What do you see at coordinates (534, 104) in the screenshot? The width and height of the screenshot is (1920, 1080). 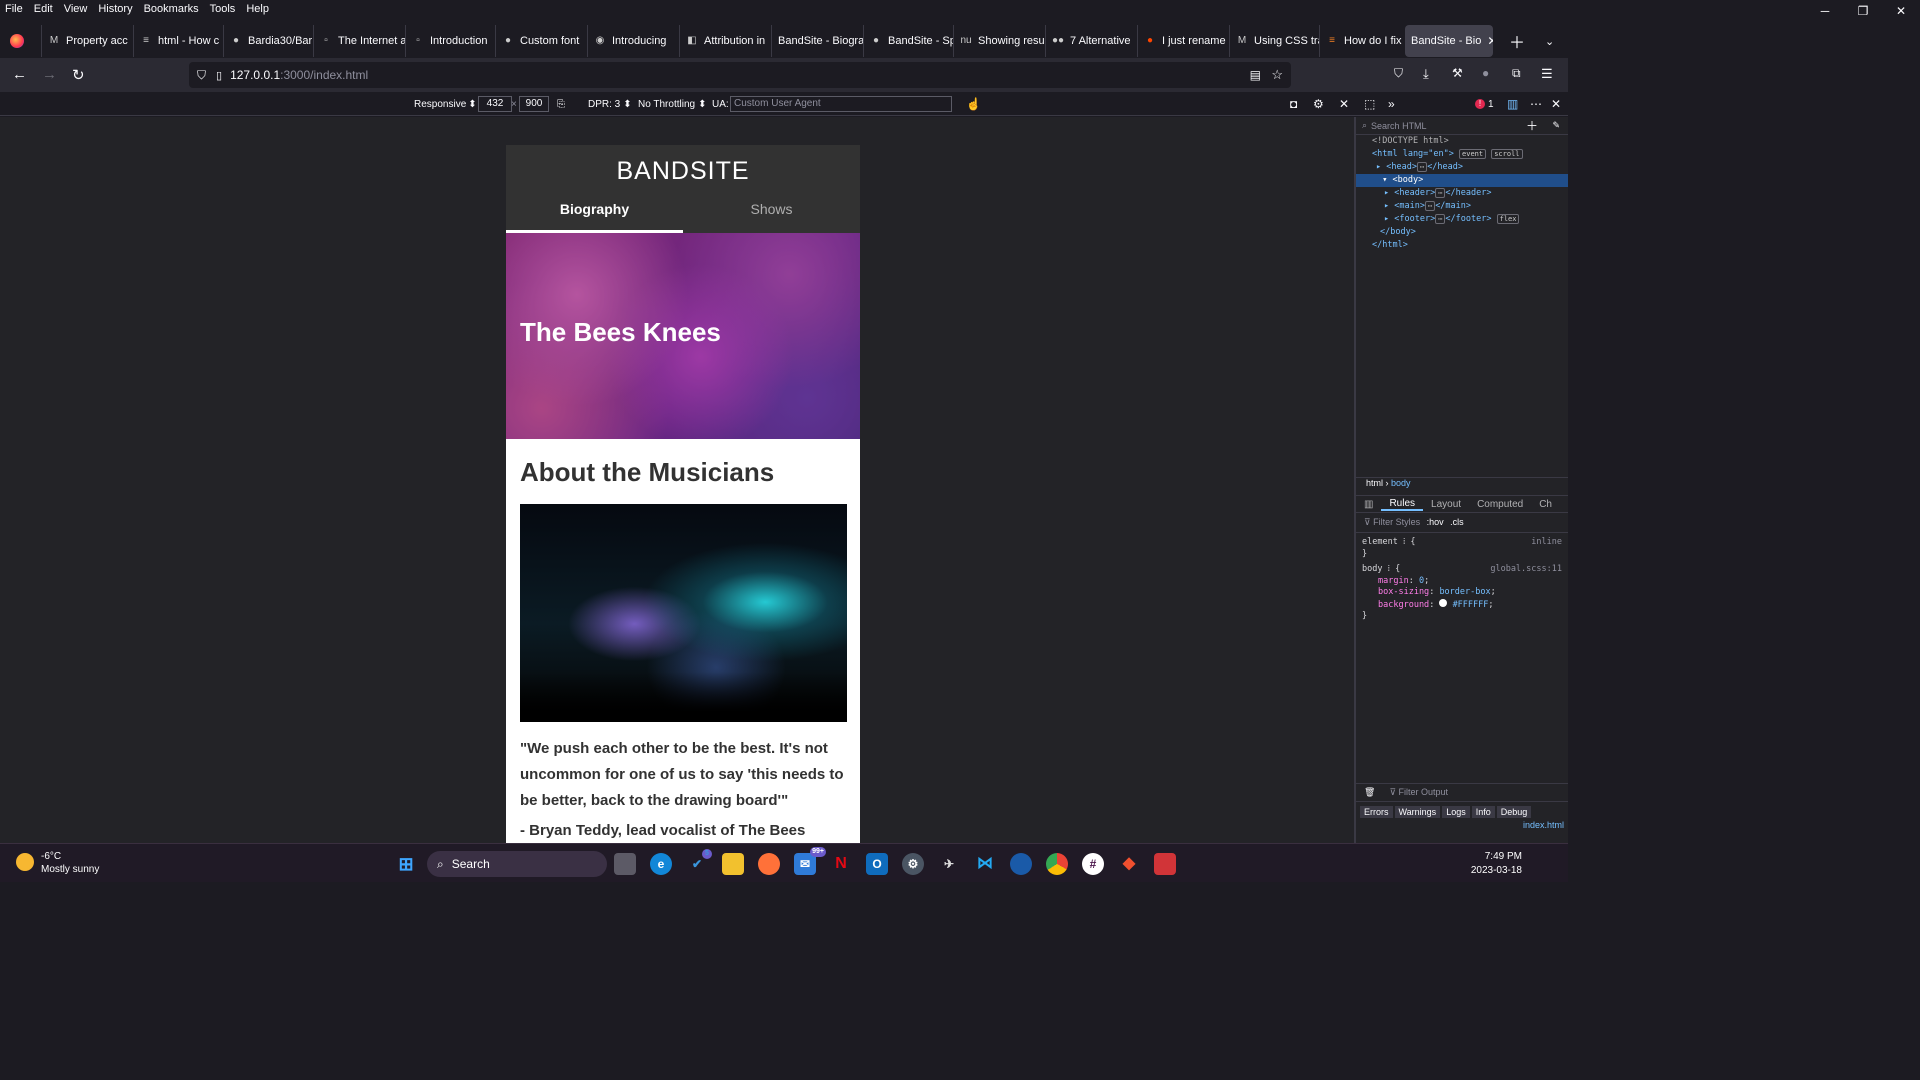 I see `viewport-height-input: 900` at bounding box center [534, 104].